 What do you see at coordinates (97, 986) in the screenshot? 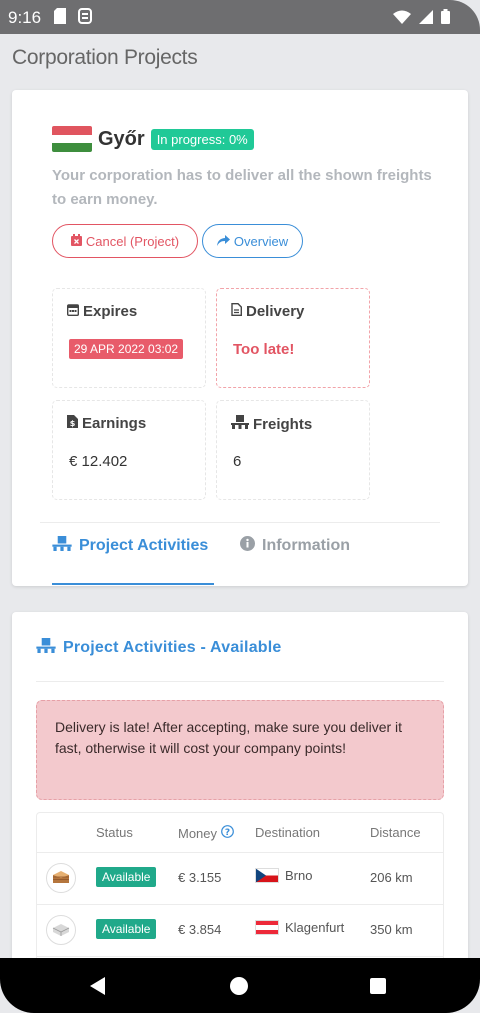
I see `back-icon` at bounding box center [97, 986].